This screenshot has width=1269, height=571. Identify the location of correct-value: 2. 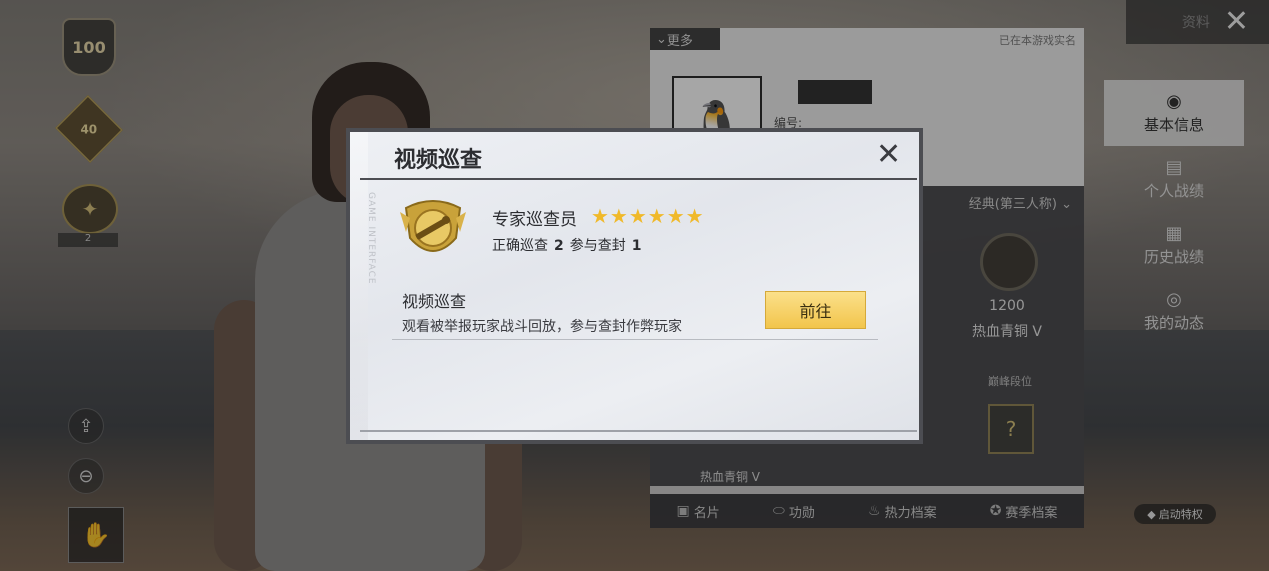
(559, 246).